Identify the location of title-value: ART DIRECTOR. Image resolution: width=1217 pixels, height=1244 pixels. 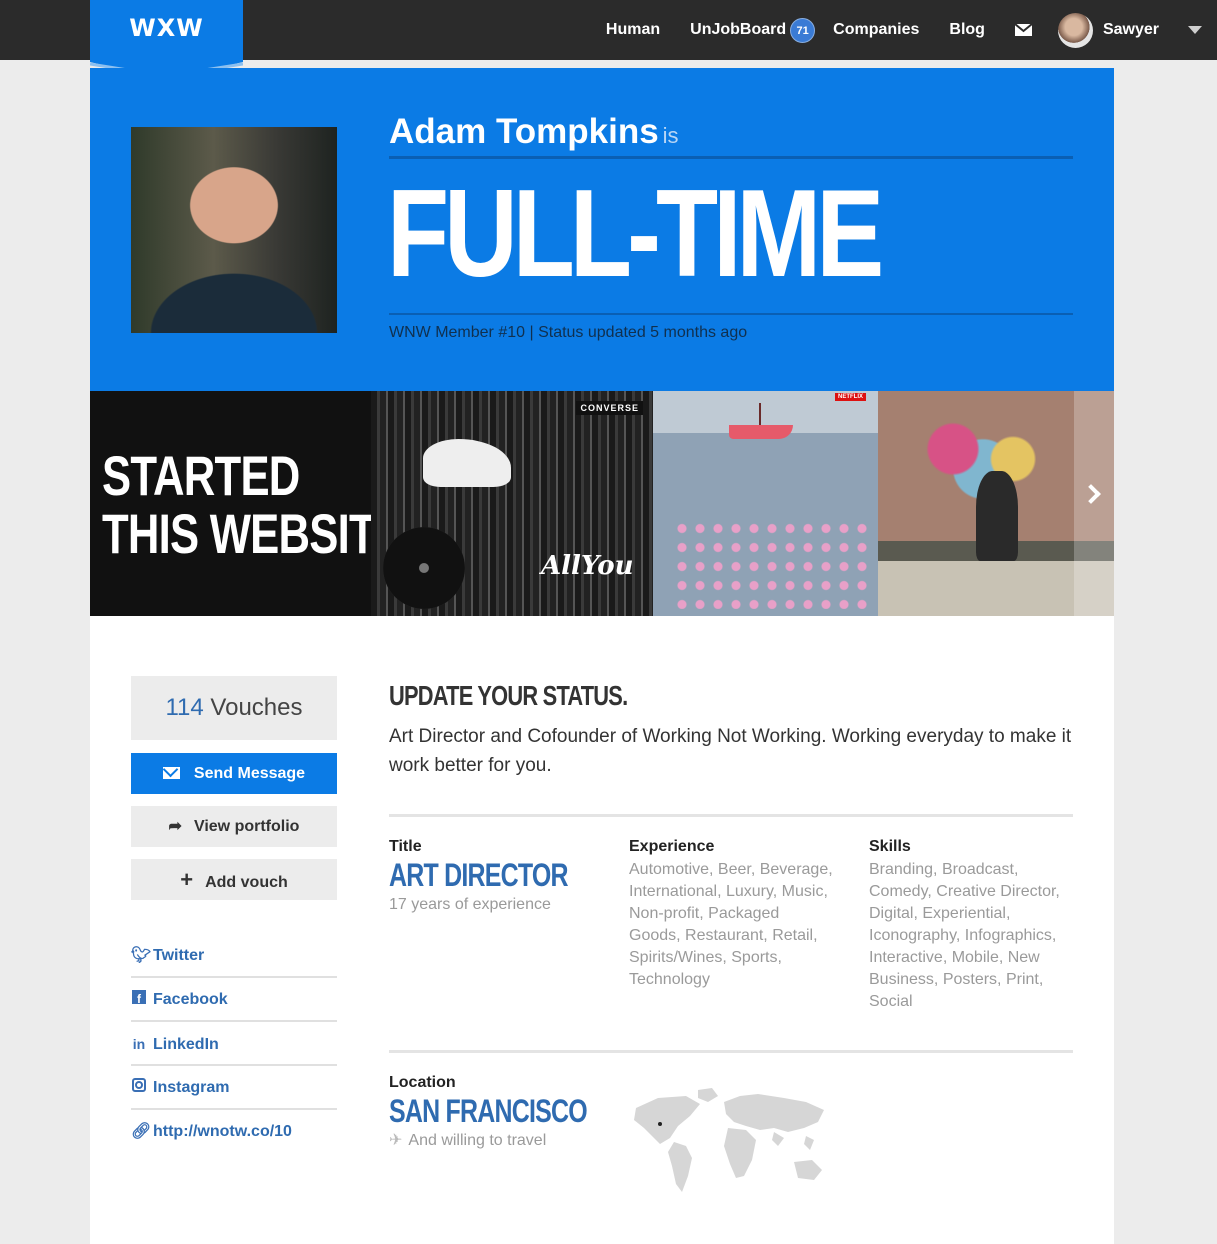
(479, 875).